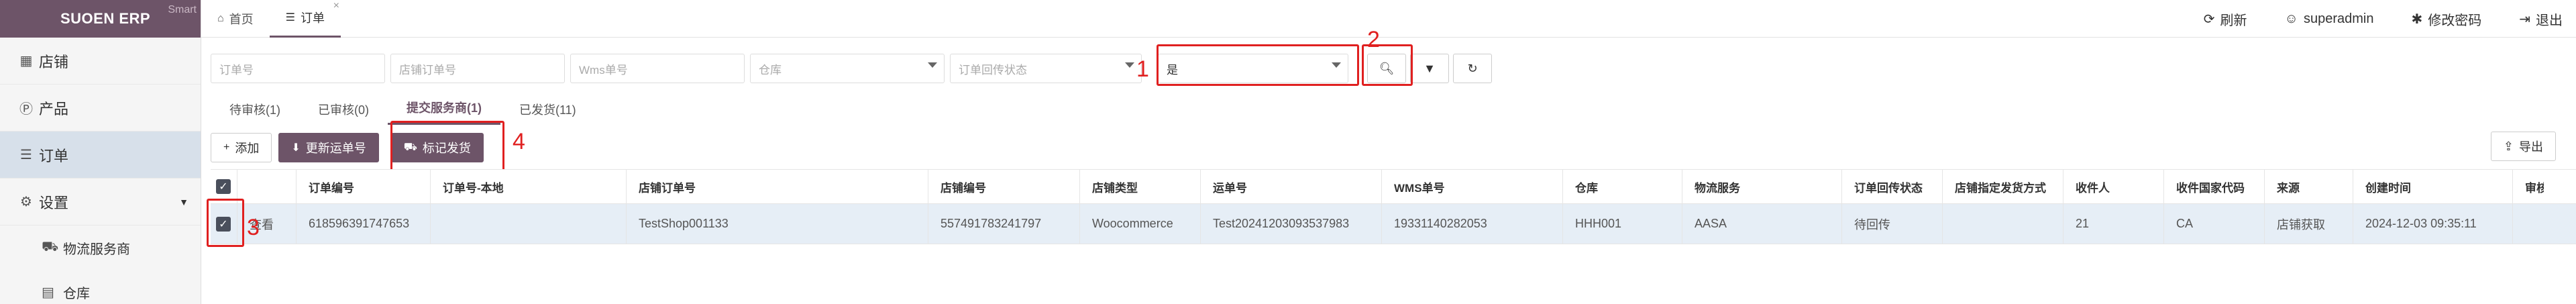 This screenshot has height=304, width=2576. What do you see at coordinates (2113, 186) in the screenshot?
I see `column-header: 收件人` at bounding box center [2113, 186].